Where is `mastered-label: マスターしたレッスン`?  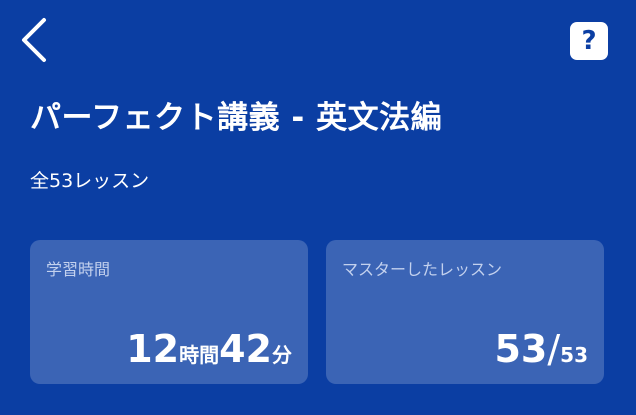
mastered-label: マスターしたレッスン is located at coordinates (422, 269).